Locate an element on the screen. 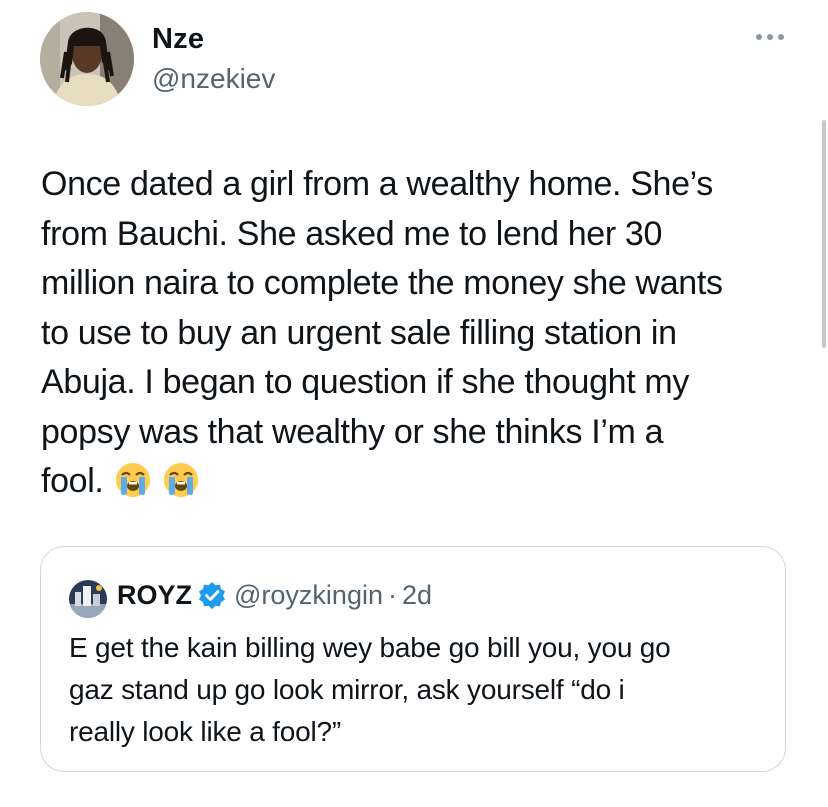  author-avatar is located at coordinates (87, 59).